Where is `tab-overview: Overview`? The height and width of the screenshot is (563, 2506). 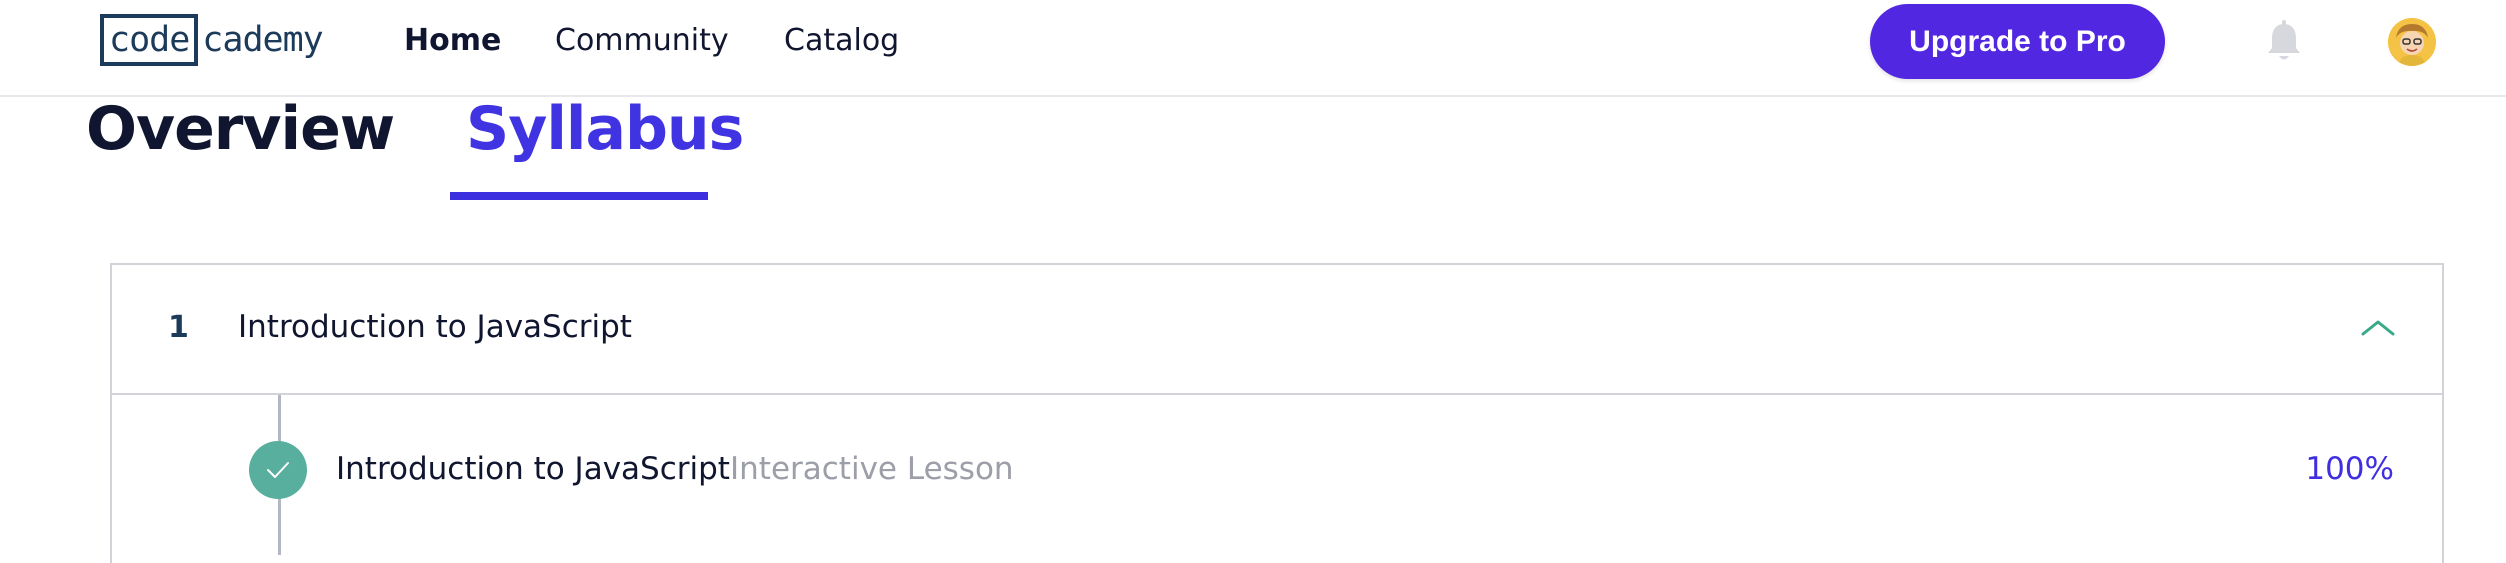
tab-overview: Overview is located at coordinates (240, 129).